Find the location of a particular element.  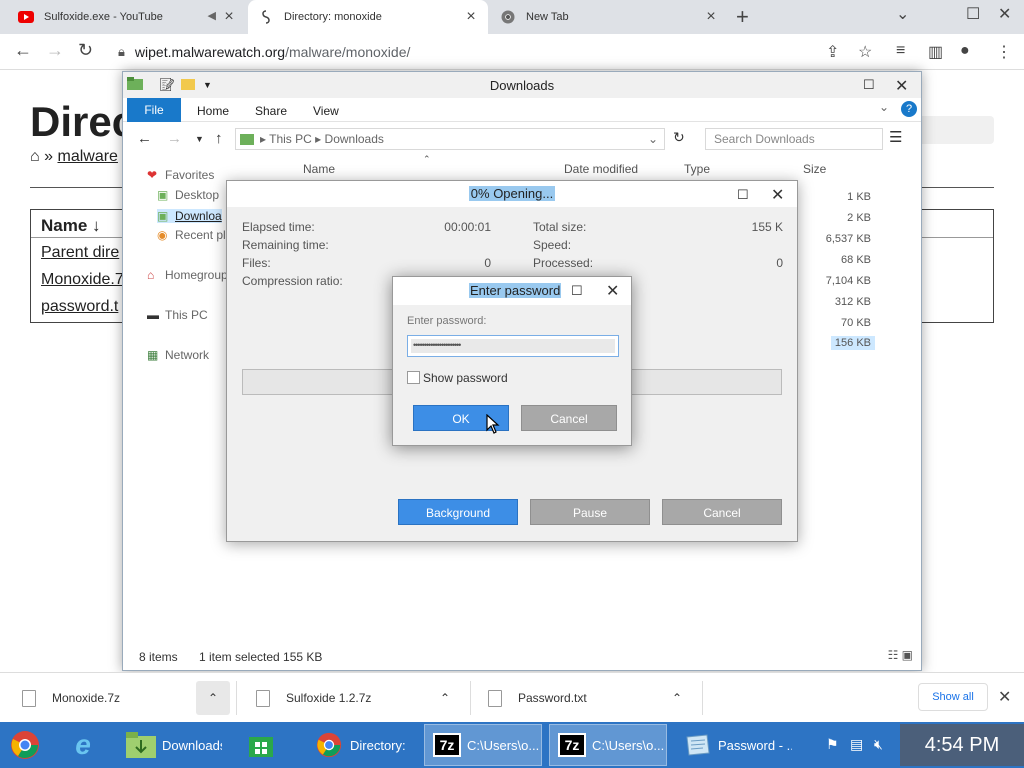

download-item: Sulfoxide 1.2.7z is located at coordinates (313, 698).